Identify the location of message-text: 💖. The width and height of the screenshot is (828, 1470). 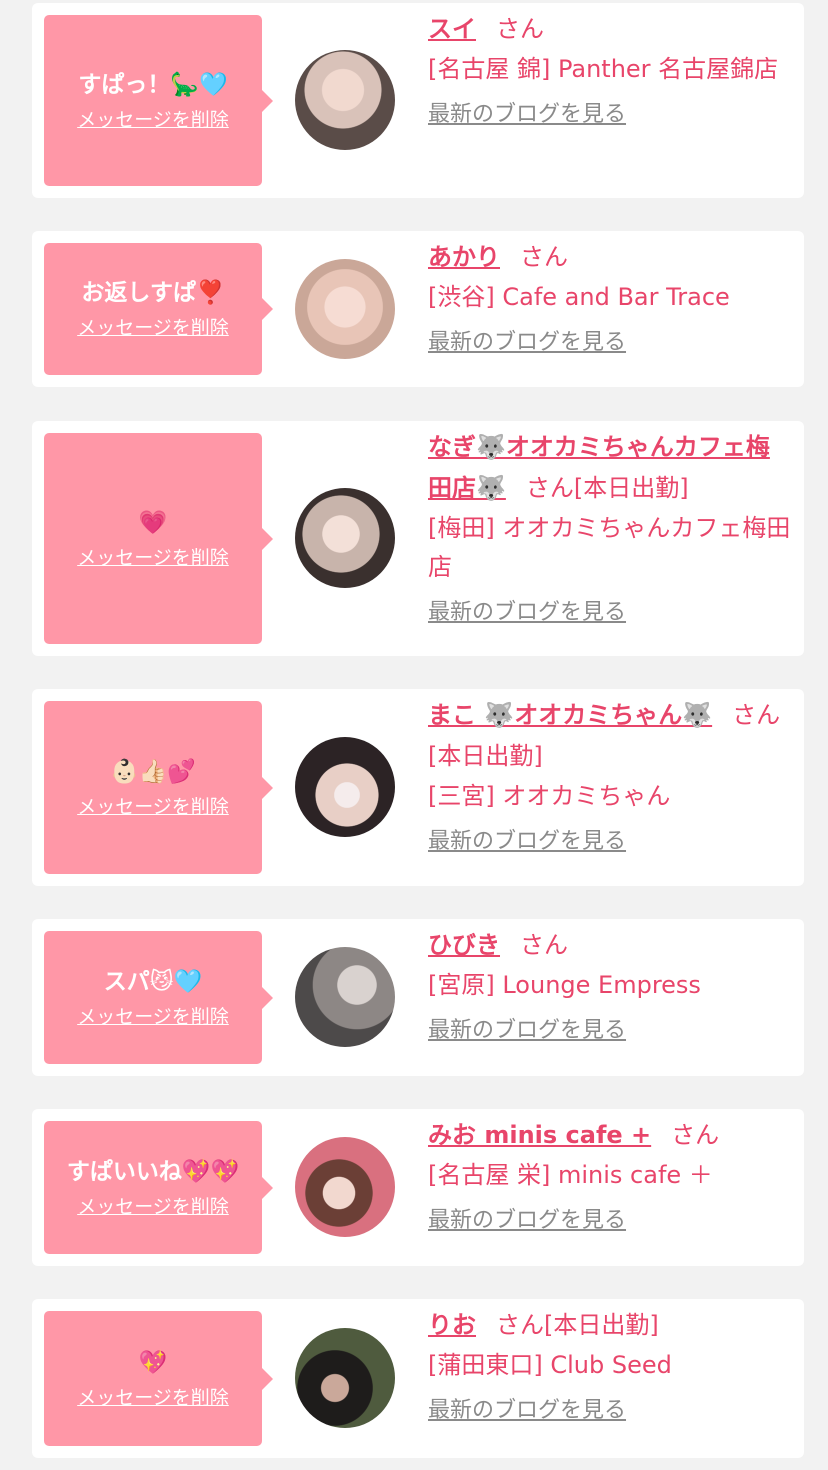
(153, 1362).